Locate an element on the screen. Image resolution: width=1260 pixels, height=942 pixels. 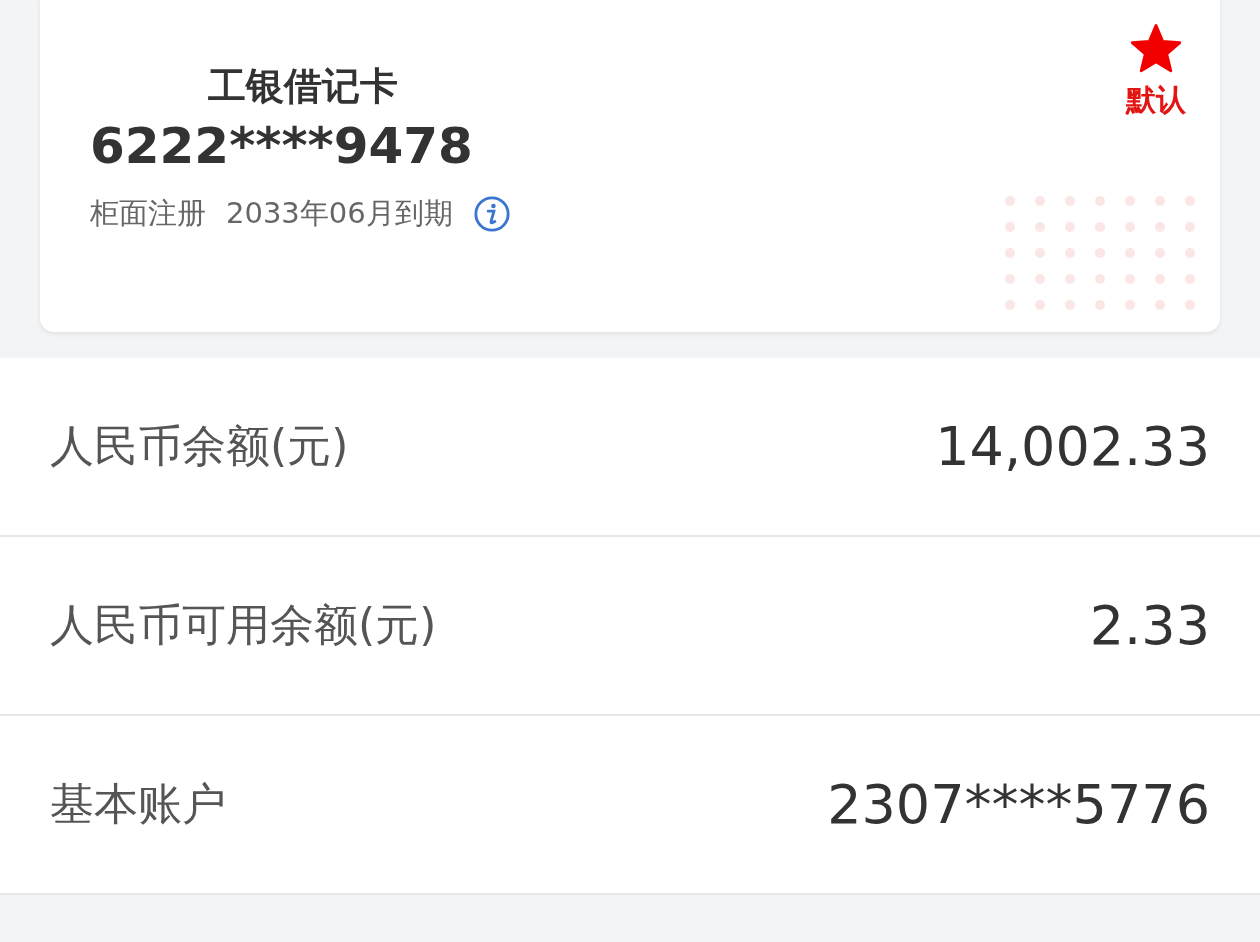
registration-text: 柜面注册 is located at coordinates (148, 213).